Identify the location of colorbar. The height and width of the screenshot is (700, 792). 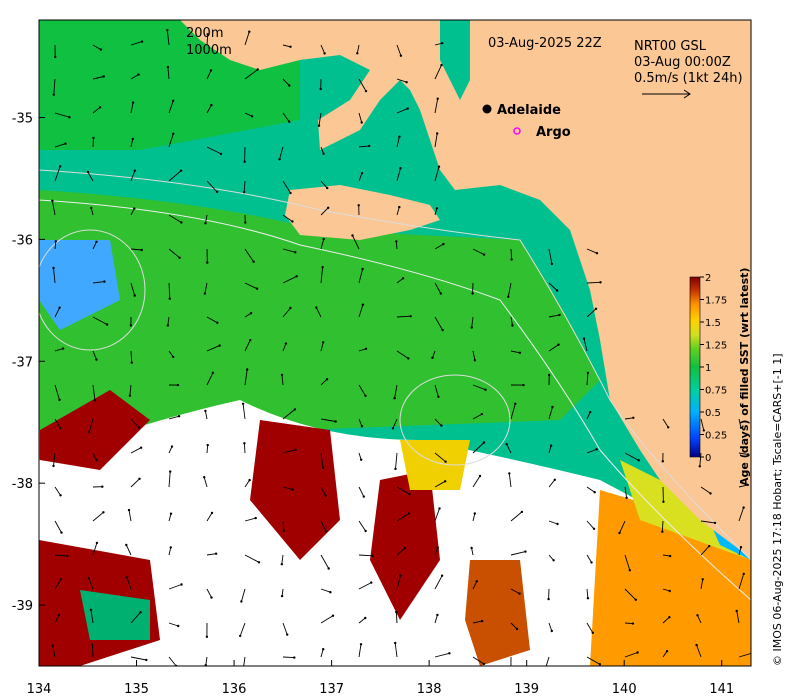
(695, 367).